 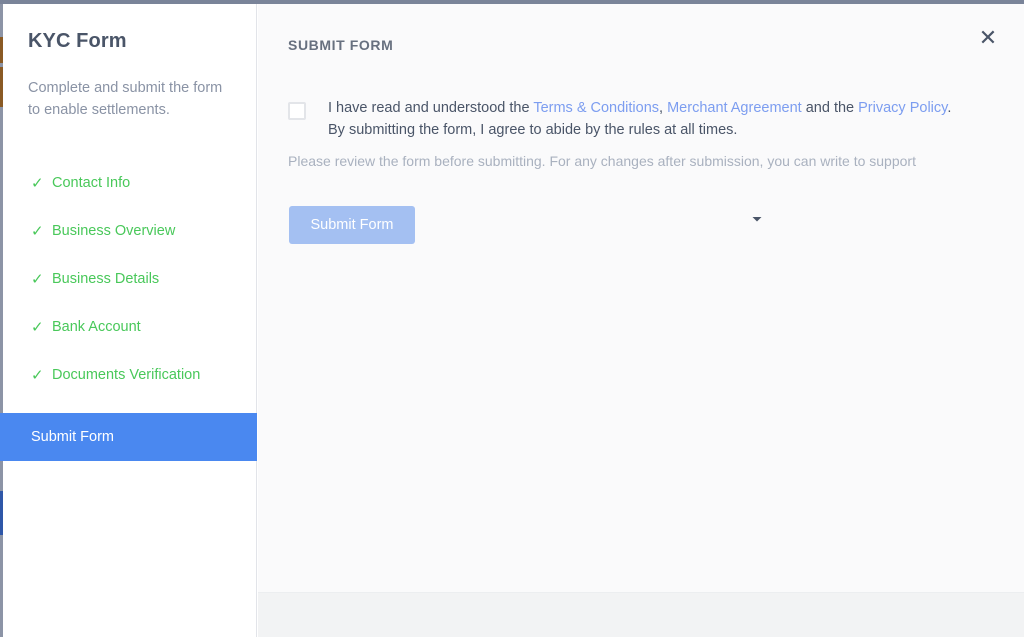 I want to click on chevron-down-icon, so click(x=757, y=219).